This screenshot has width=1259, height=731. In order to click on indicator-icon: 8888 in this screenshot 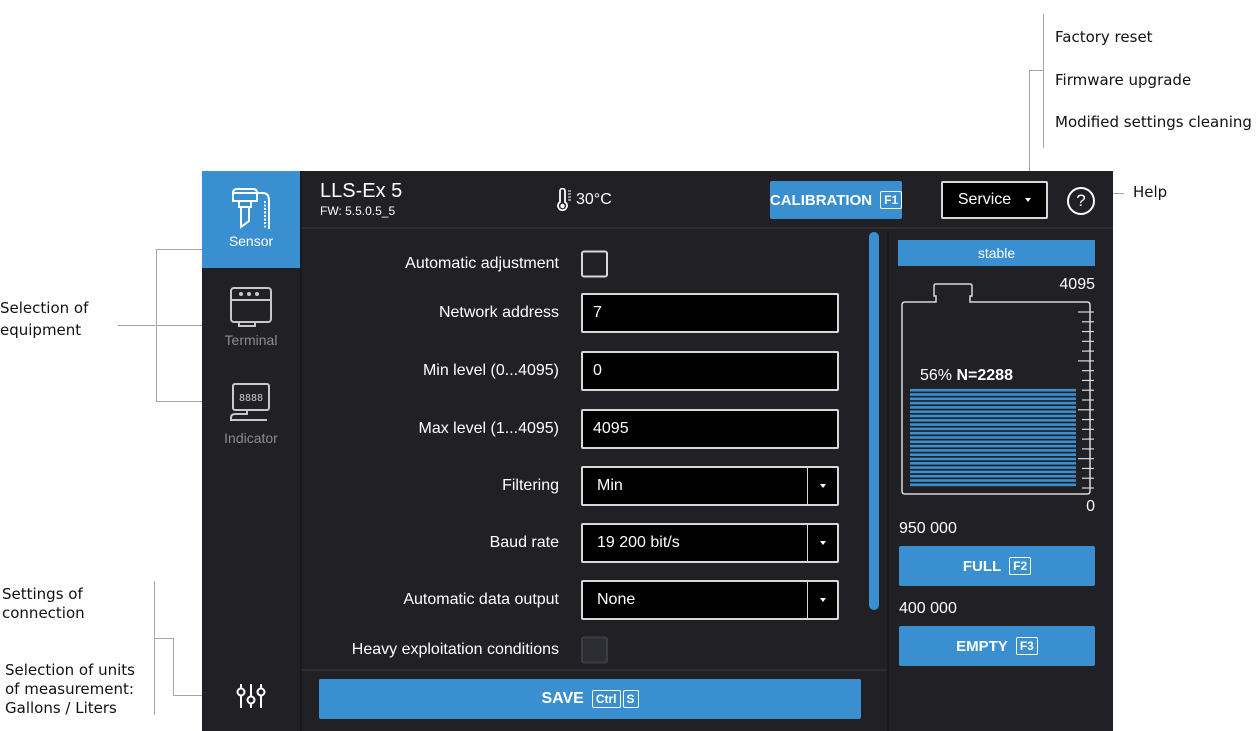, I will do `click(250, 402)`.